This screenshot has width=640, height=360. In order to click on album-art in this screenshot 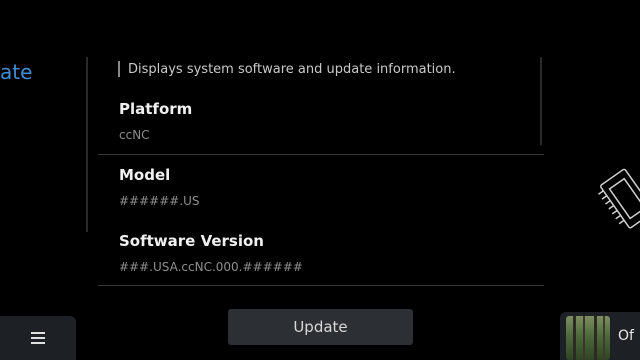, I will do `click(588, 338)`.